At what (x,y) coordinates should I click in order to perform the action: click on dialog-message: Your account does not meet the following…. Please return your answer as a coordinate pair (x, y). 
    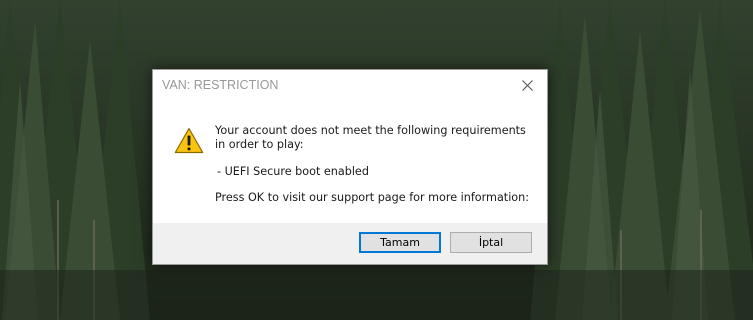
    Looking at the image, I should click on (375, 164).